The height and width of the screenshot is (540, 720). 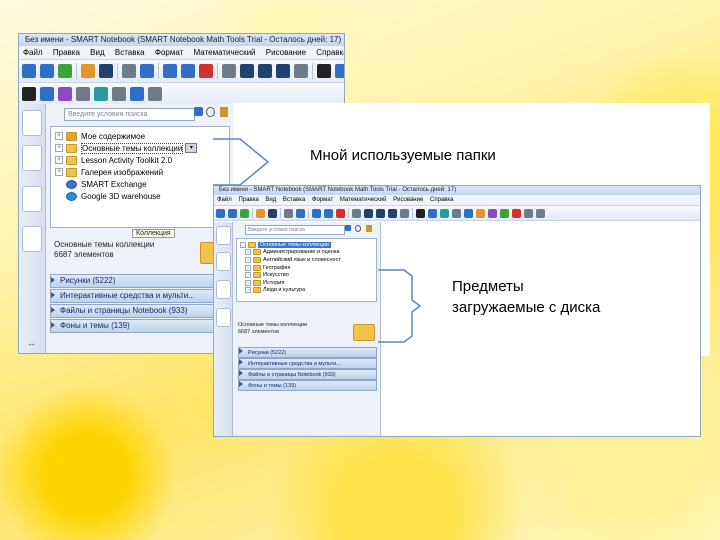 I want to click on tree-item-people: + Люди и культура, so click(x=308, y=291).